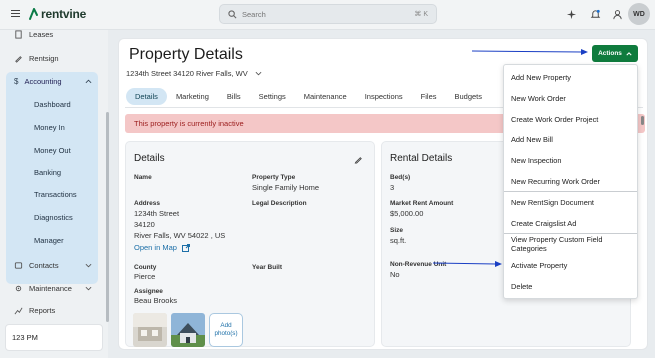 This screenshot has width=655, height=358. Describe the element at coordinates (610, 53) in the screenshot. I see `actions-label: Actions` at that location.